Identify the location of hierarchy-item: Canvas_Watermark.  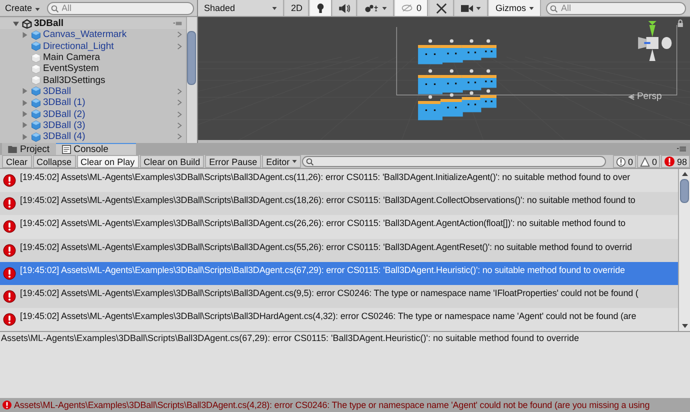
(93, 35).